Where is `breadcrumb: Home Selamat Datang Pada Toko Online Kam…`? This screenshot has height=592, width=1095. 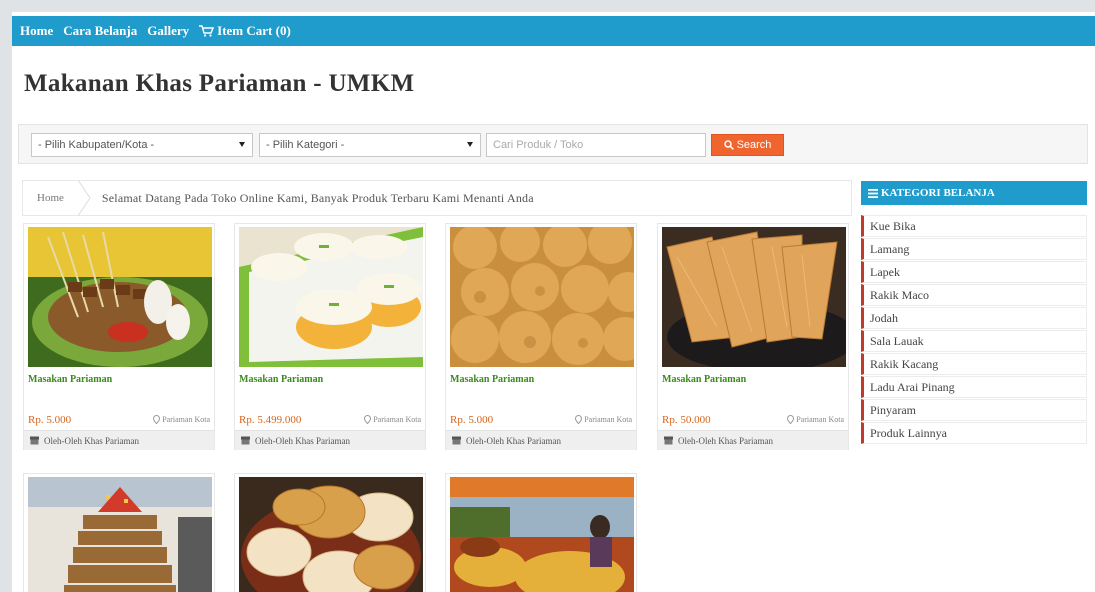 breadcrumb: Home Selamat Datang Pada Toko Online Kam… is located at coordinates (437, 198).